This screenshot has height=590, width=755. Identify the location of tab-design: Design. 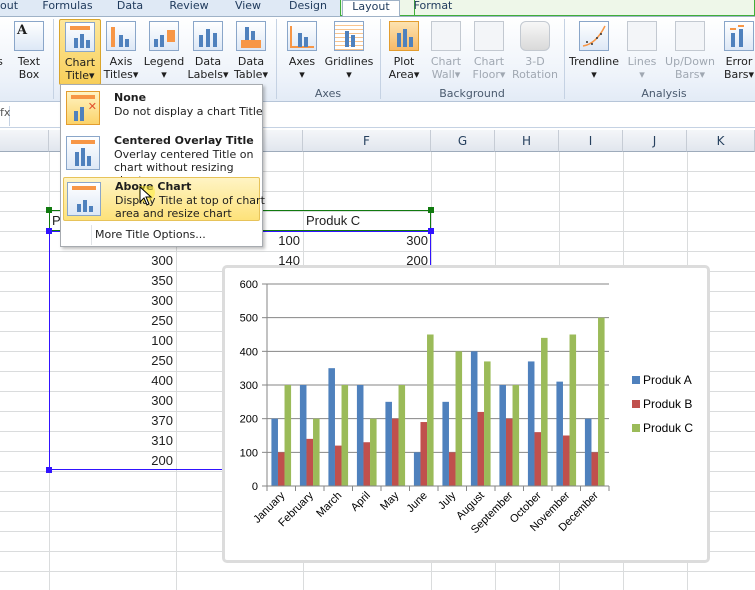
(308, 8).